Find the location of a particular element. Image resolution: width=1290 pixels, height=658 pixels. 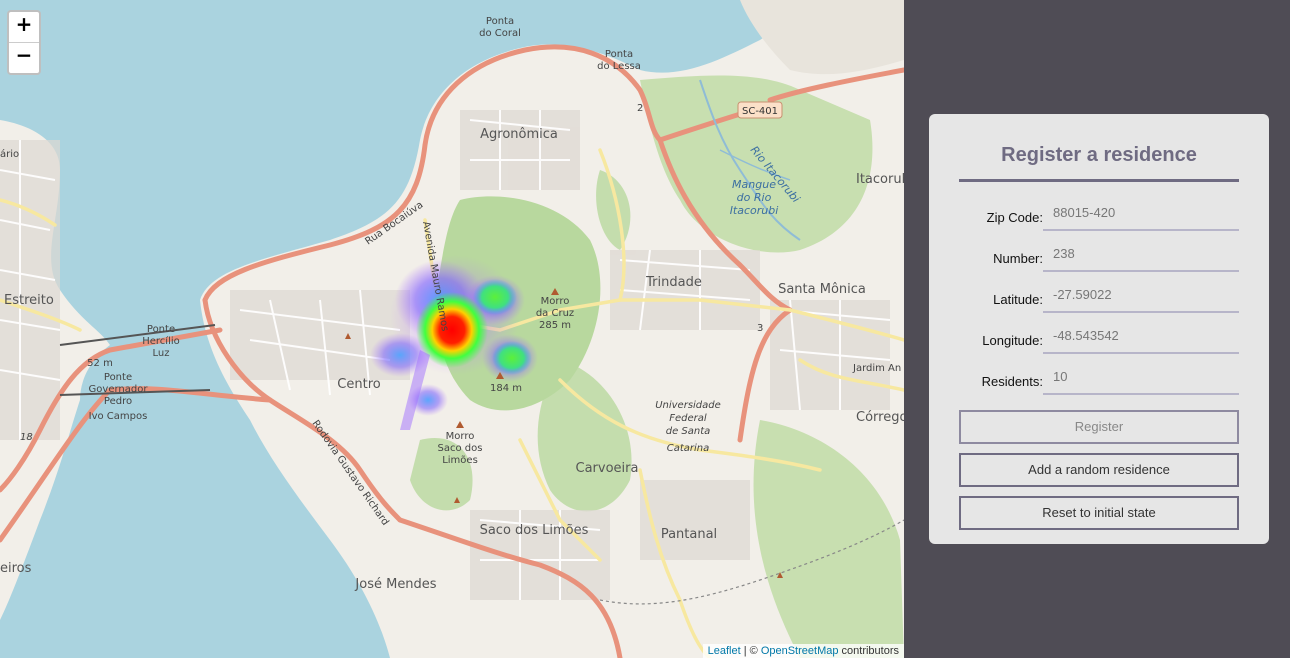

svg-text: Saco dos is located at coordinates (460, 448).